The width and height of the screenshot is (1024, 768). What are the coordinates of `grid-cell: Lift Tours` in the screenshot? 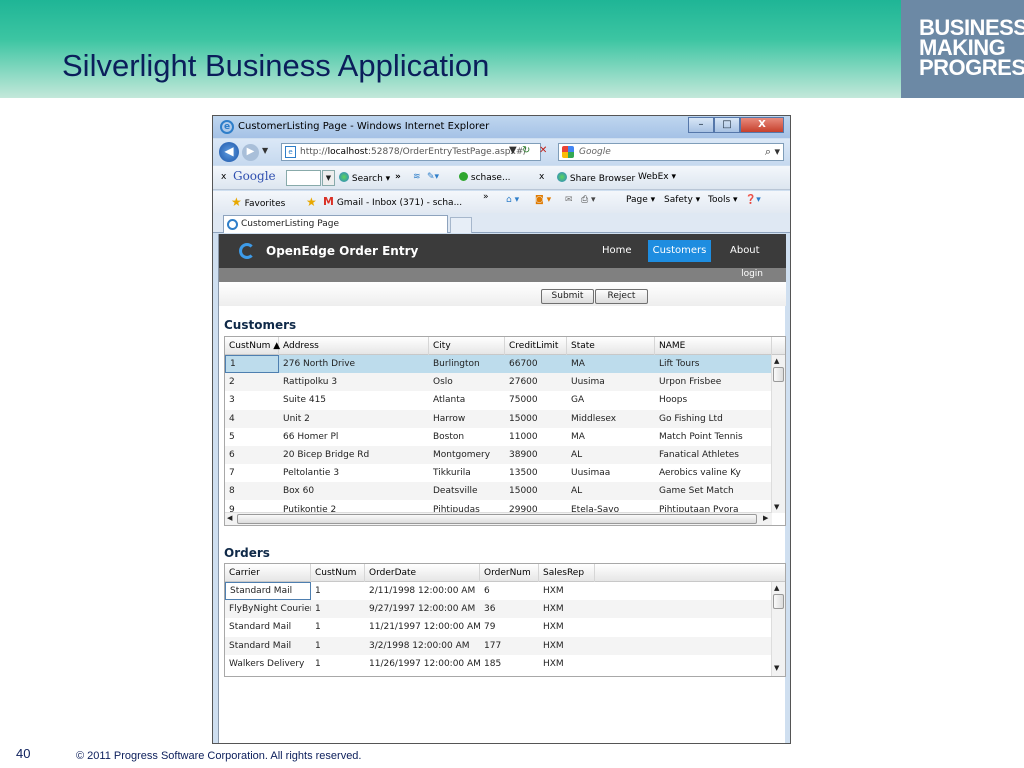 It's located at (713, 364).